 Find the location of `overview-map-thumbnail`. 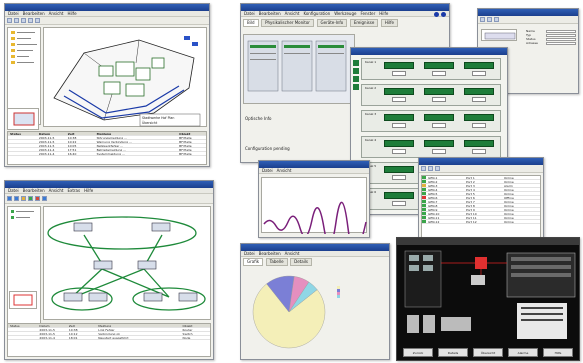

overview-map-thumbnail is located at coordinates (23, 119).